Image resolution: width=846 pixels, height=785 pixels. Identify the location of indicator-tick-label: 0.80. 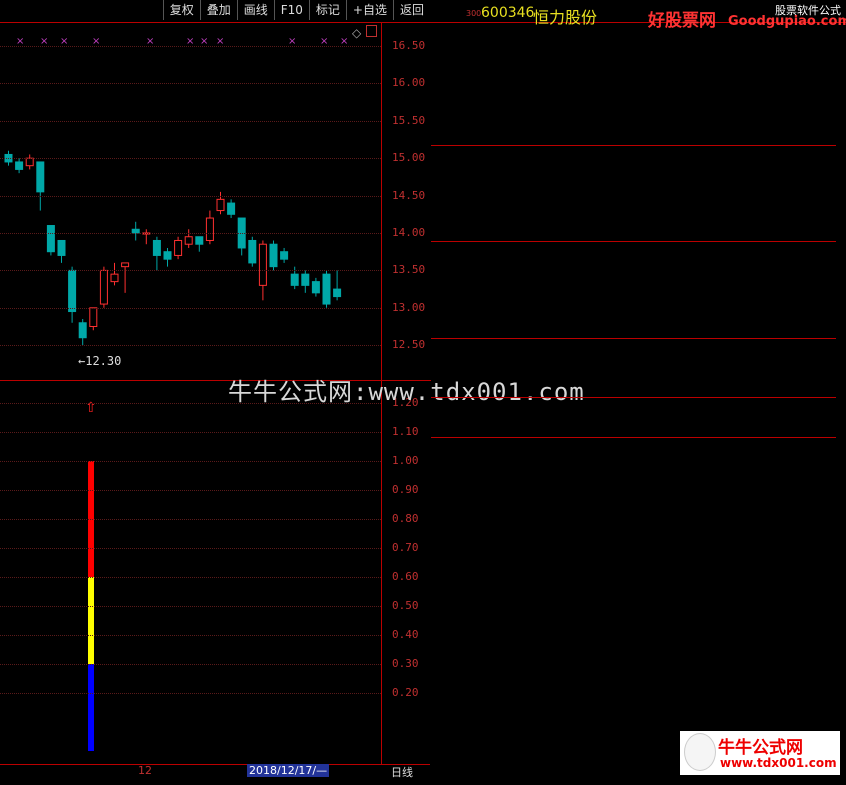
(405, 518).